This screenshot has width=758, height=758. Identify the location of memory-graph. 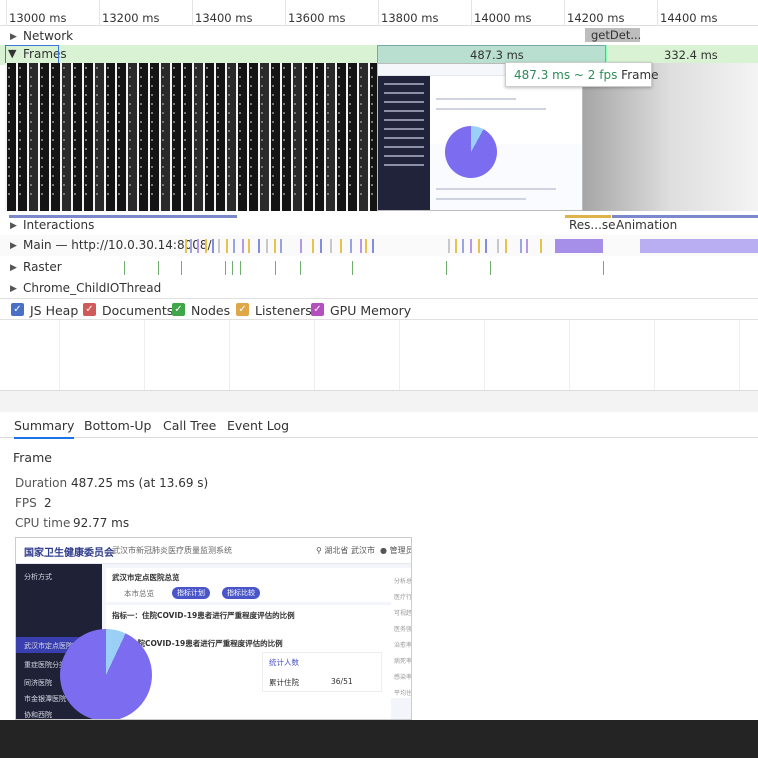
(379, 355).